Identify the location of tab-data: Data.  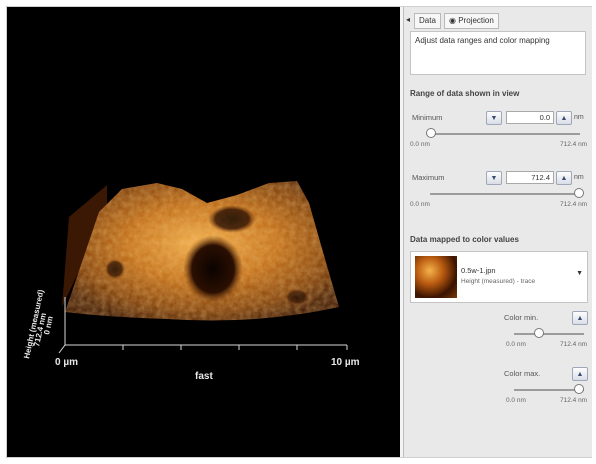
(427, 21).